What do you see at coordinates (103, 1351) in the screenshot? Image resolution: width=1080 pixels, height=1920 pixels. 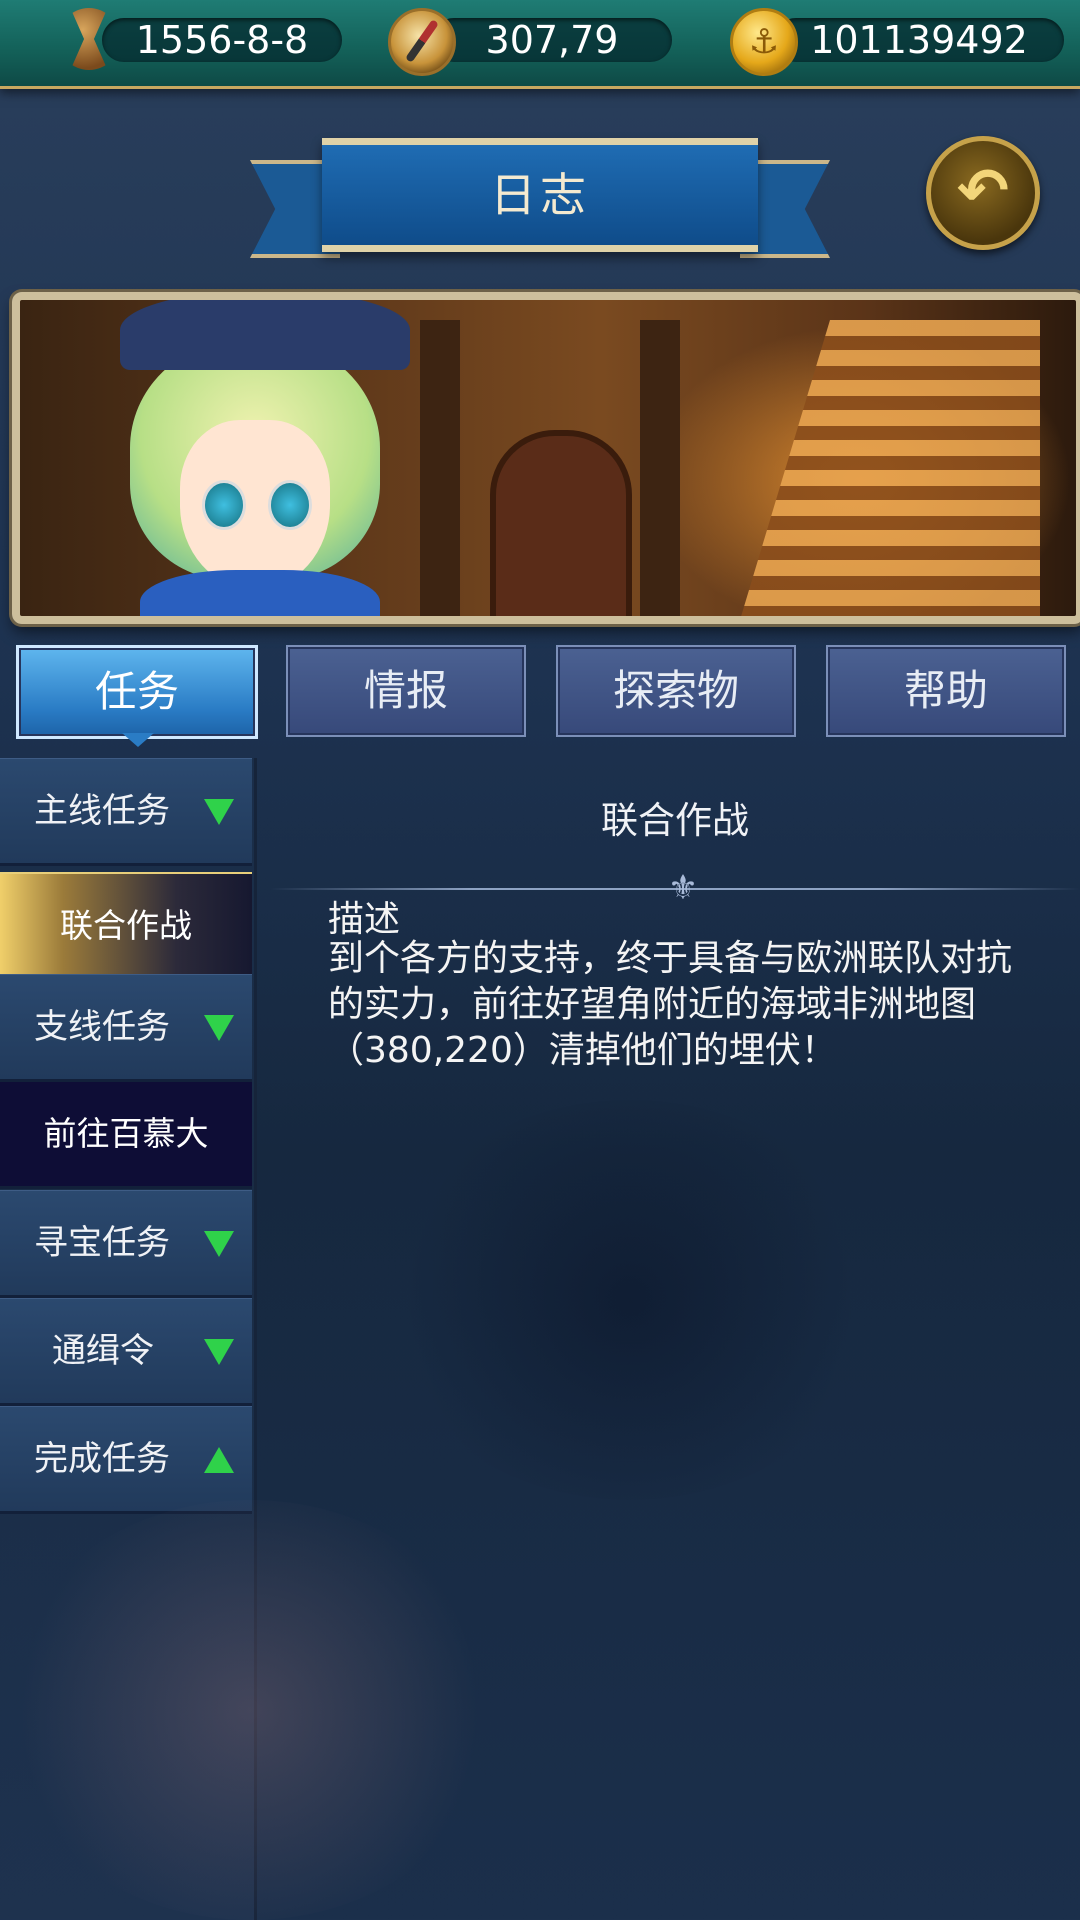 I see `sidebar-item-label: 通缉令` at bounding box center [103, 1351].